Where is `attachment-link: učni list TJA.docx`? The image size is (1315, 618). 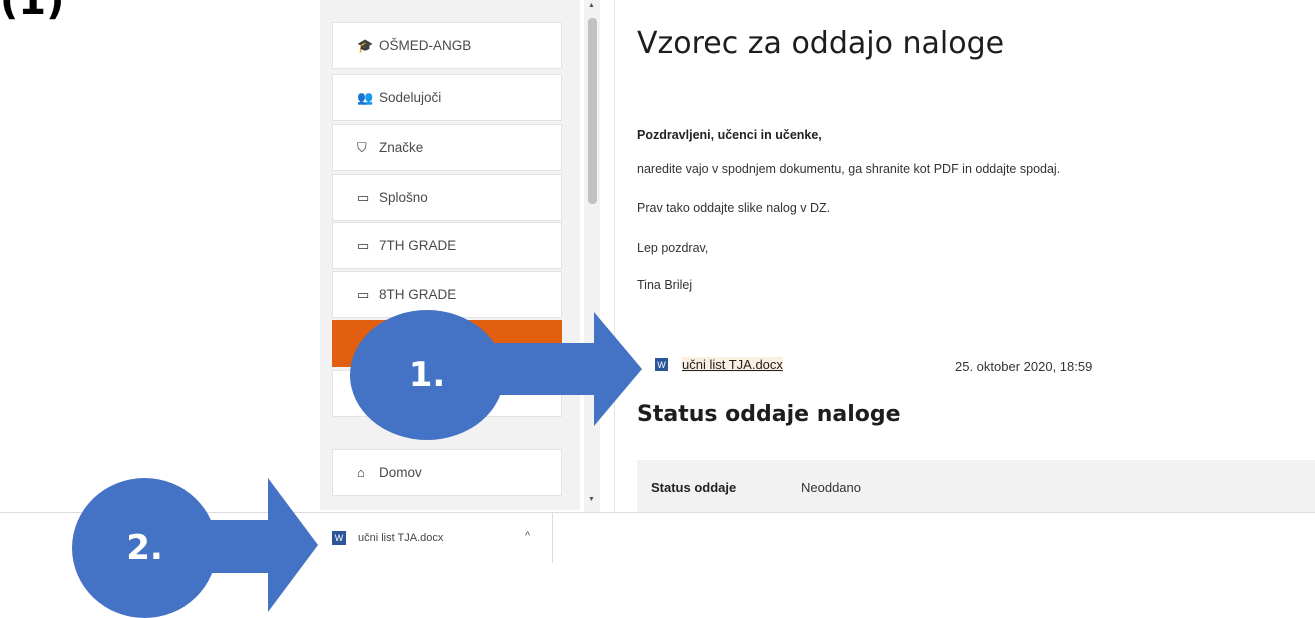
attachment-link: učni list TJA.docx is located at coordinates (732, 364).